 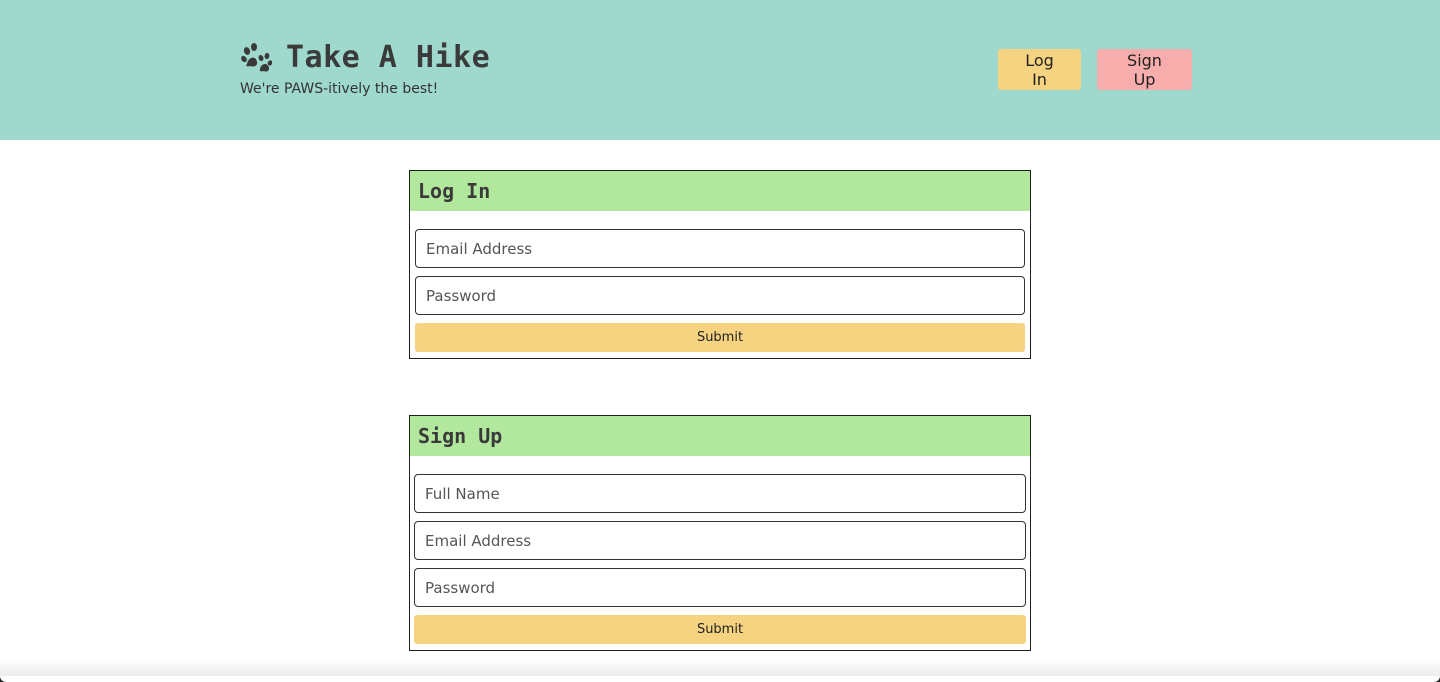 What do you see at coordinates (720, 540) in the screenshot?
I see `signup-email-input` at bounding box center [720, 540].